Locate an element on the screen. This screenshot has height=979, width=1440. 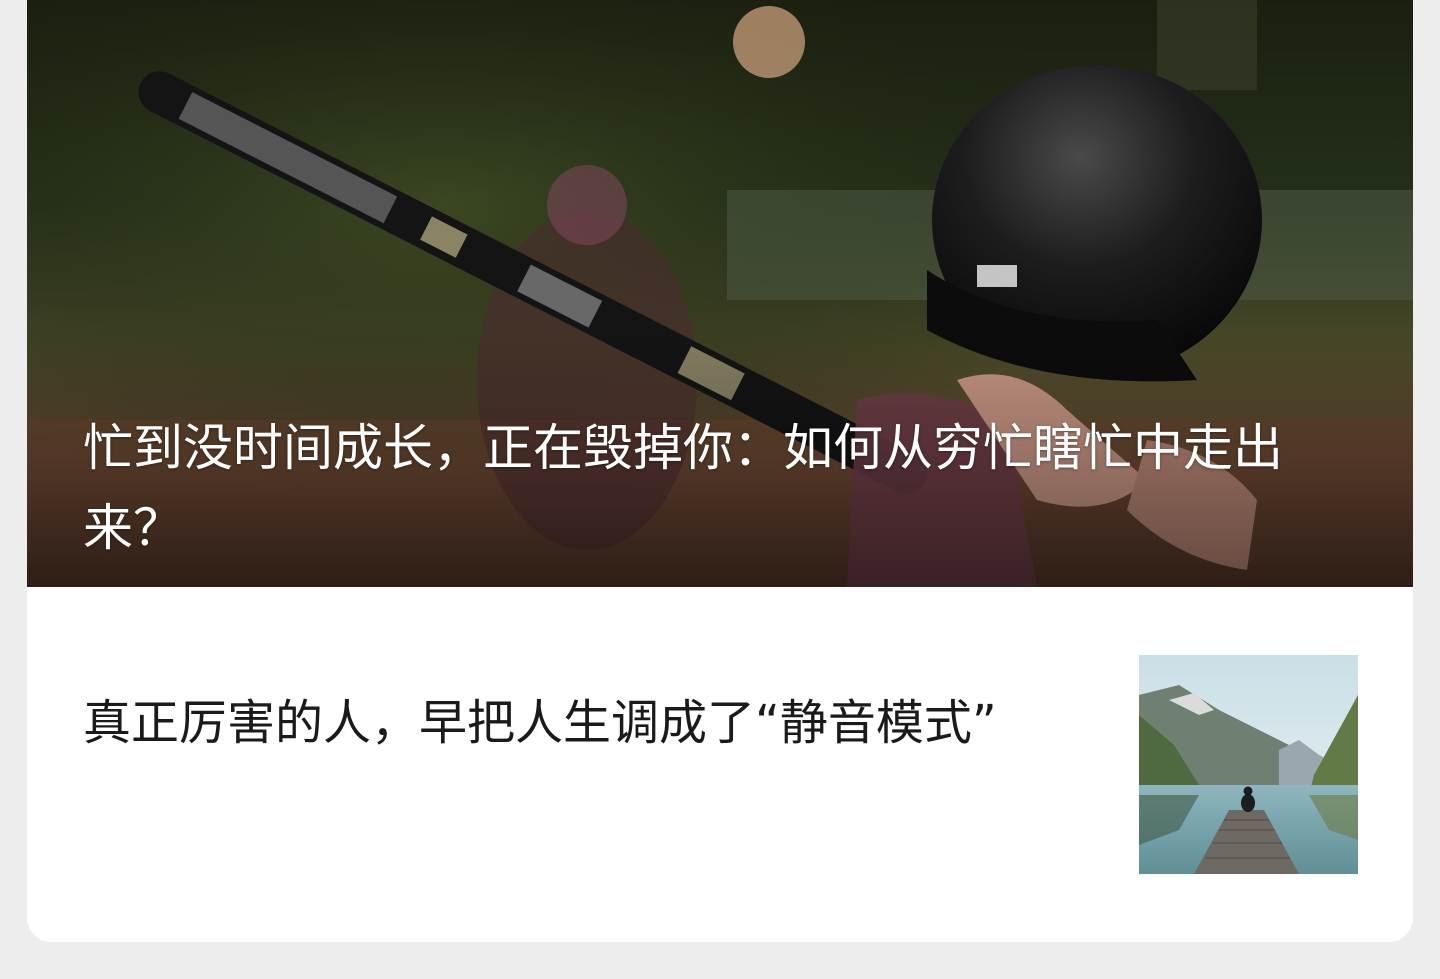
featured-article-title: 忙到没时间成长，正在毁掉你：如何从穷忙瞎忙中走出来？ is located at coordinates (683, 488).